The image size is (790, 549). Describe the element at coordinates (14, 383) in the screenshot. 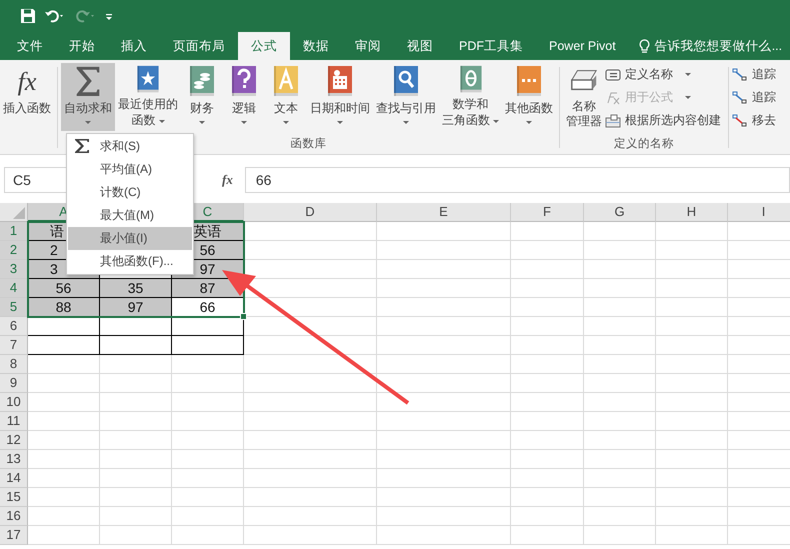

I see `row-header: 9` at that location.